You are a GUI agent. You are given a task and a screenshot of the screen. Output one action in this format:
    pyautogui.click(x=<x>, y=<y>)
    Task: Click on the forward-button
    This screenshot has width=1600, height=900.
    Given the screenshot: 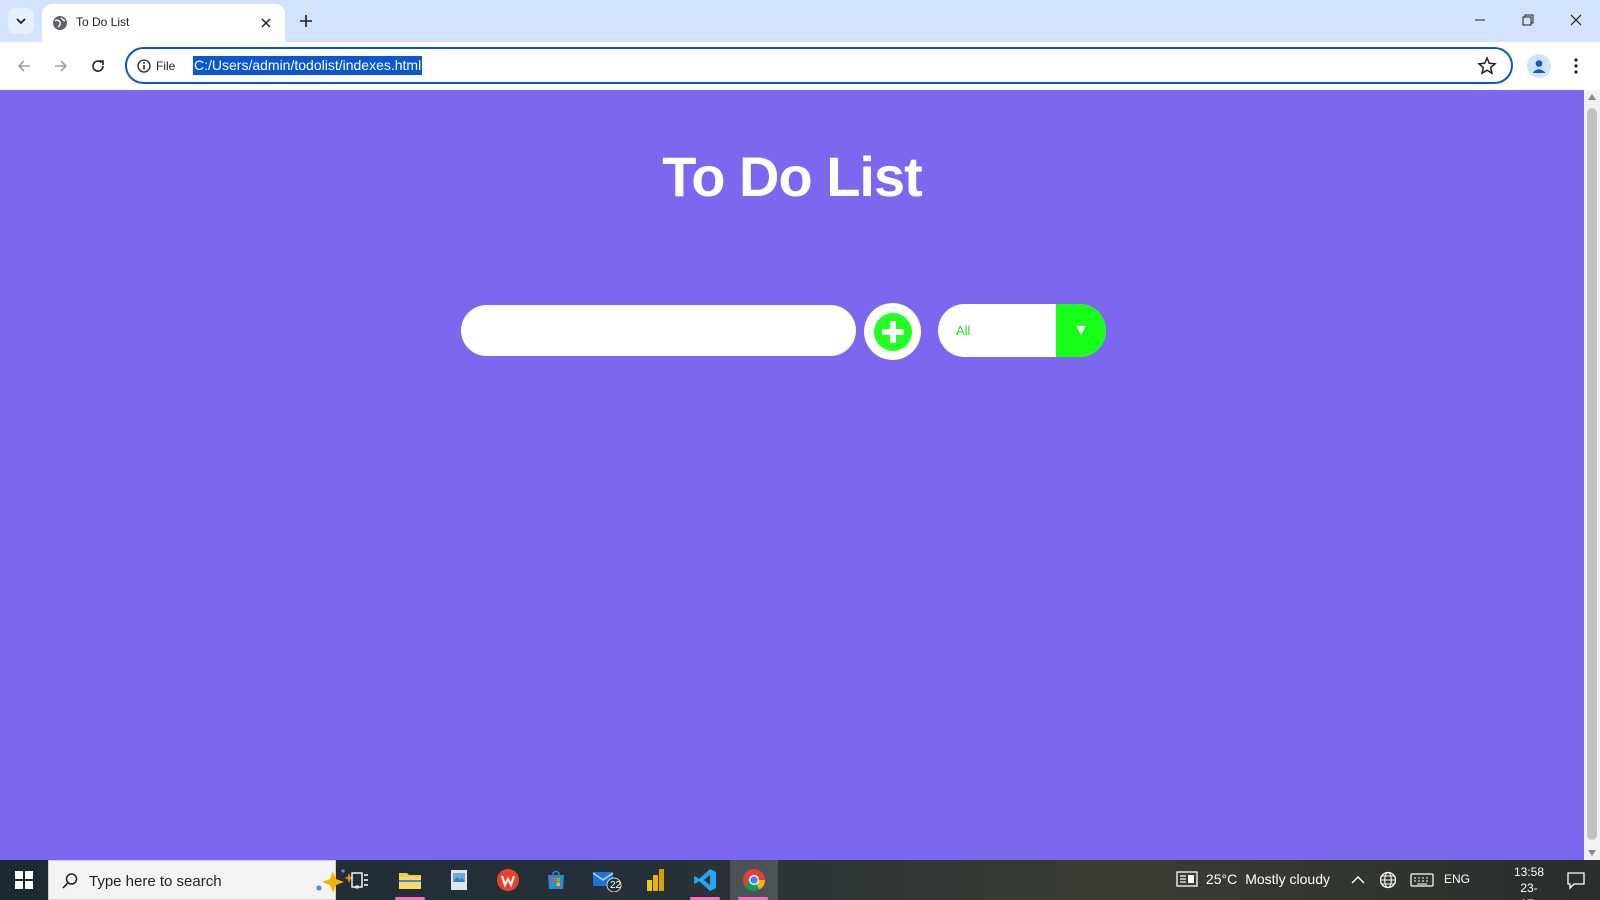 What is the action you would take?
    pyautogui.click(x=61, y=66)
    